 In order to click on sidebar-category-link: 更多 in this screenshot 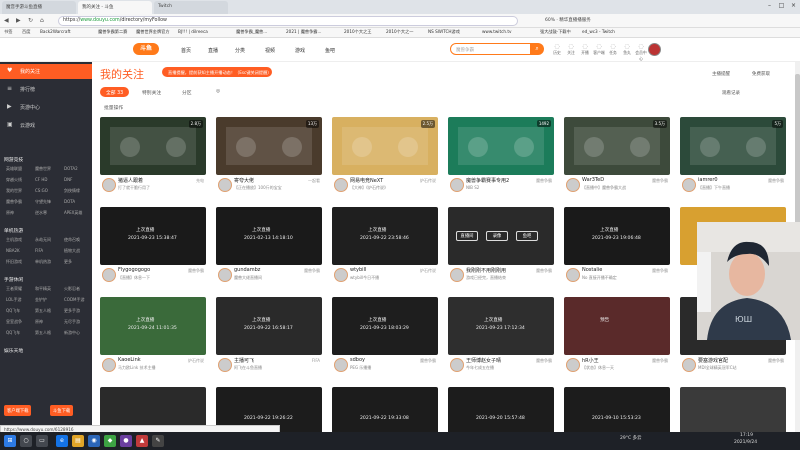, I will do `click(68, 262)`.